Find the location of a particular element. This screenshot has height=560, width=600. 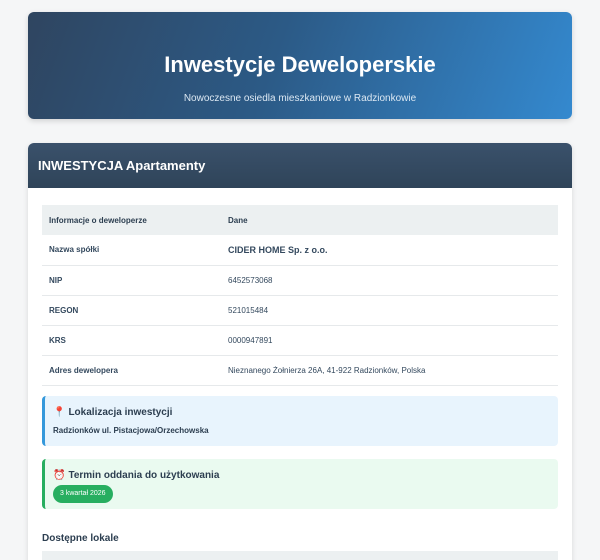

row-label: Adres dewelopera is located at coordinates (131, 370).